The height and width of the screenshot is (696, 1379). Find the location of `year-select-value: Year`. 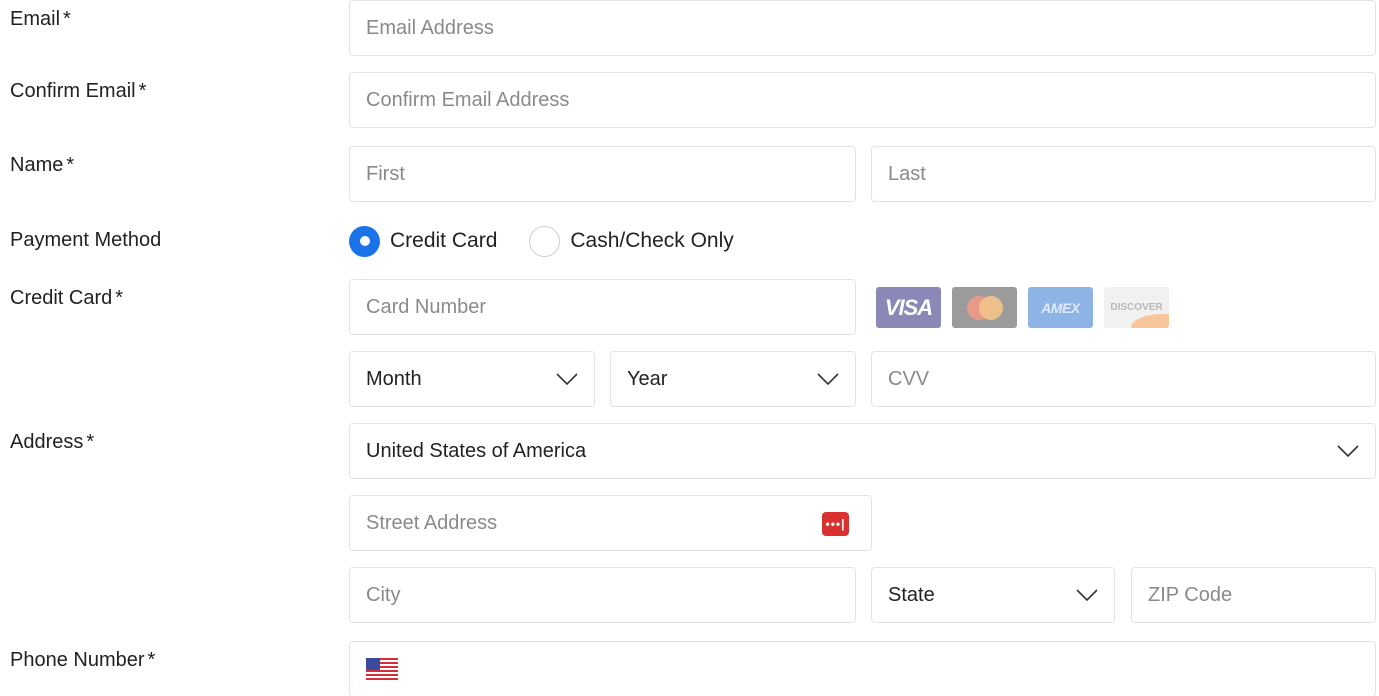

year-select-value: Year is located at coordinates (647, 378).